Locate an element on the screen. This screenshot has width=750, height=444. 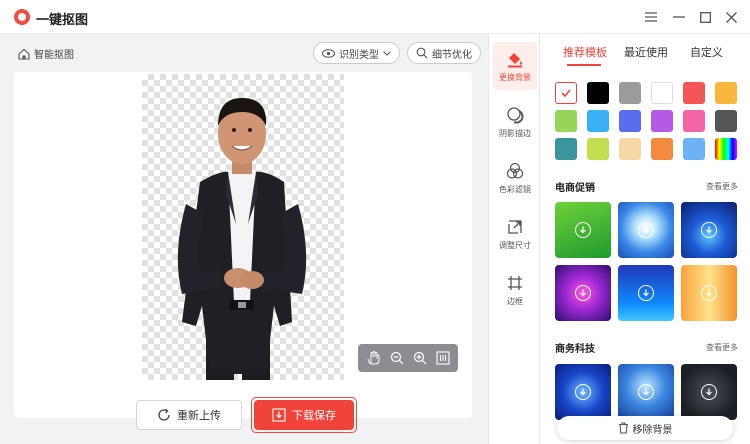
swatch-black is located at coordinates (598, 93).